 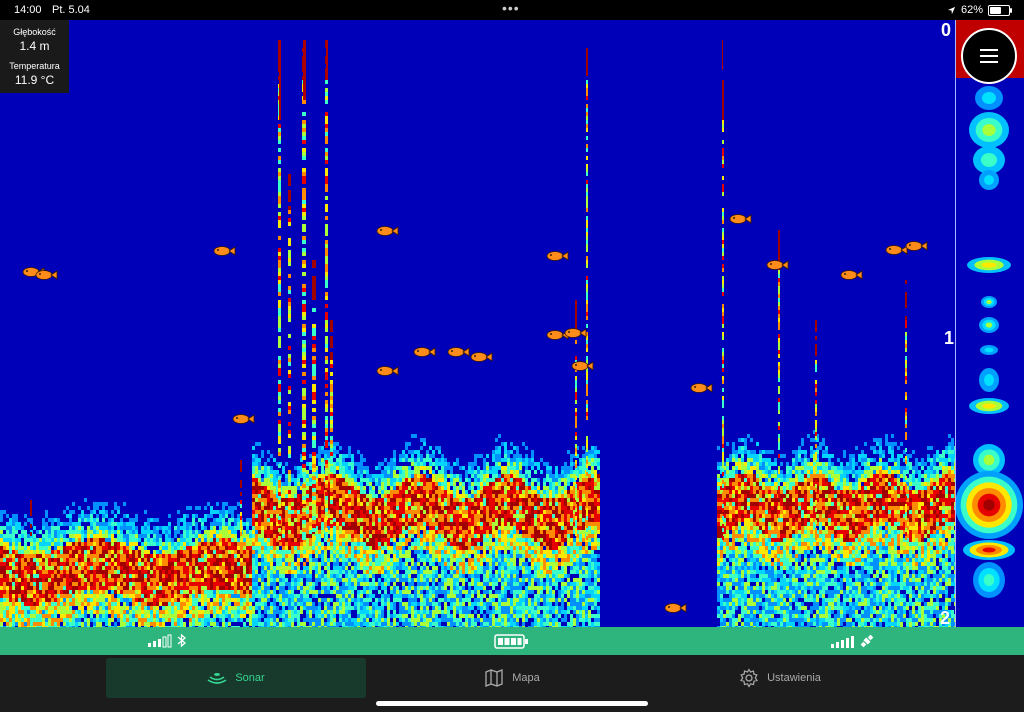 I want to click on map-icon, so click(x=494, y=678).